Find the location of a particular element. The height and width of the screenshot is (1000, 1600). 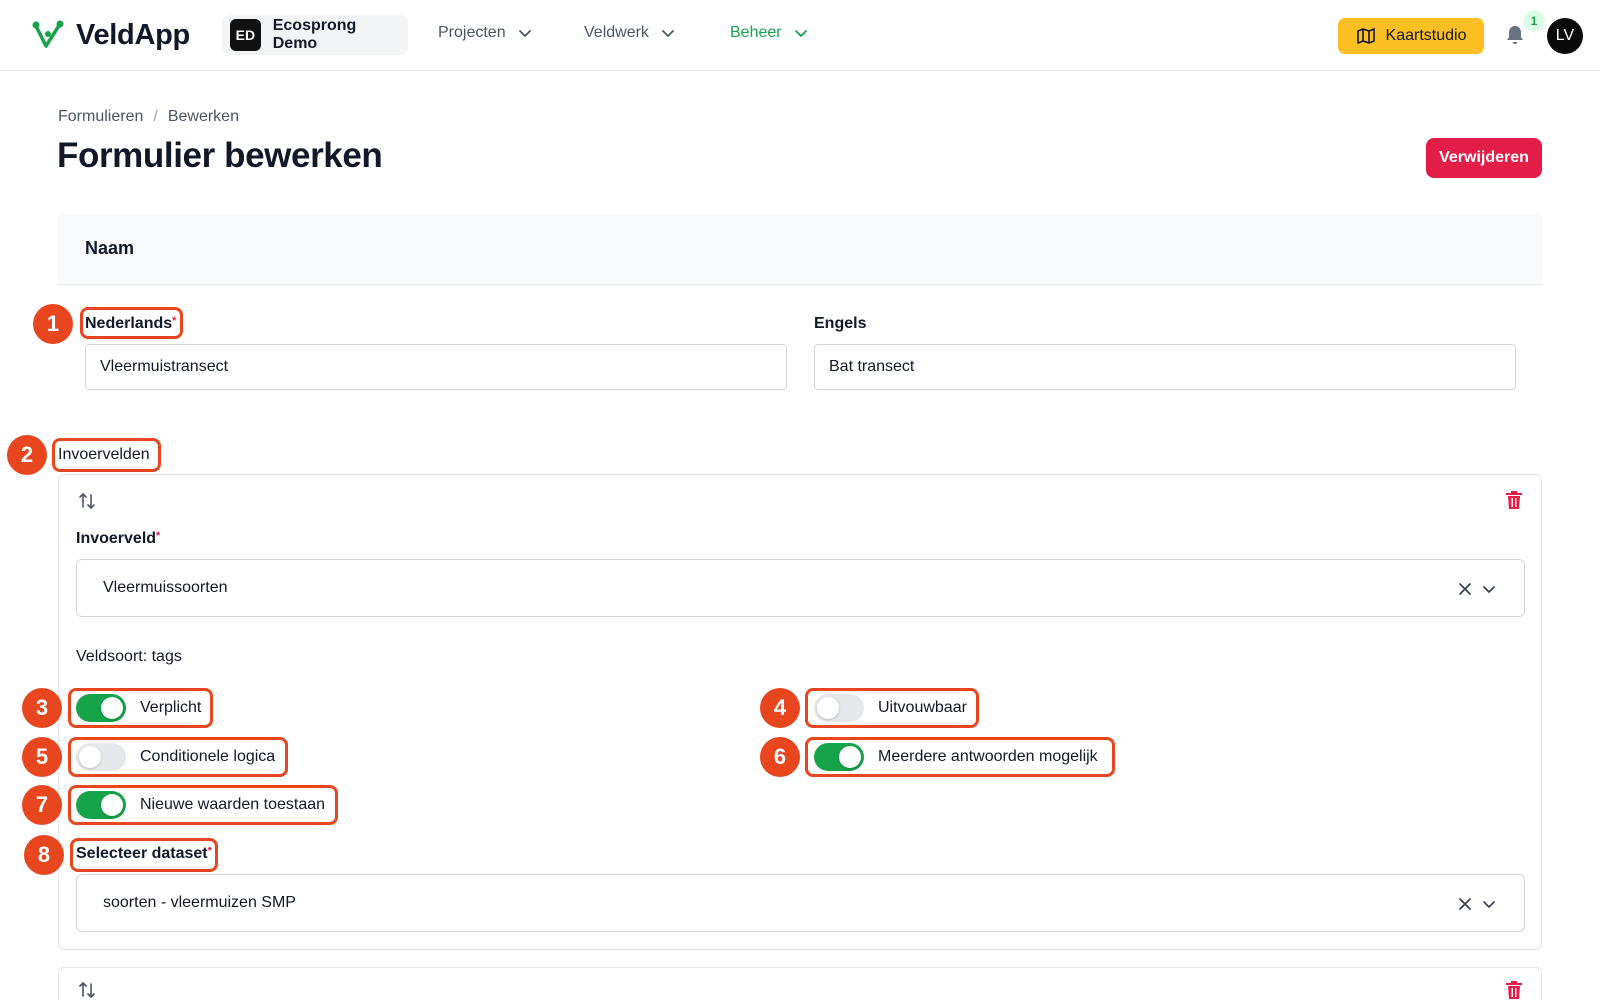

breadcrumb-formulieren: Formulieren is located at coordinates (100, 117).